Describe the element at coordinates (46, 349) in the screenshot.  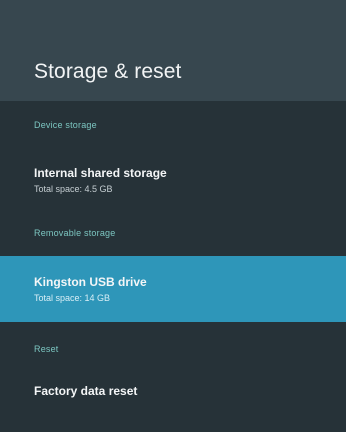
I see `section-label-reset: Reset` at that location.